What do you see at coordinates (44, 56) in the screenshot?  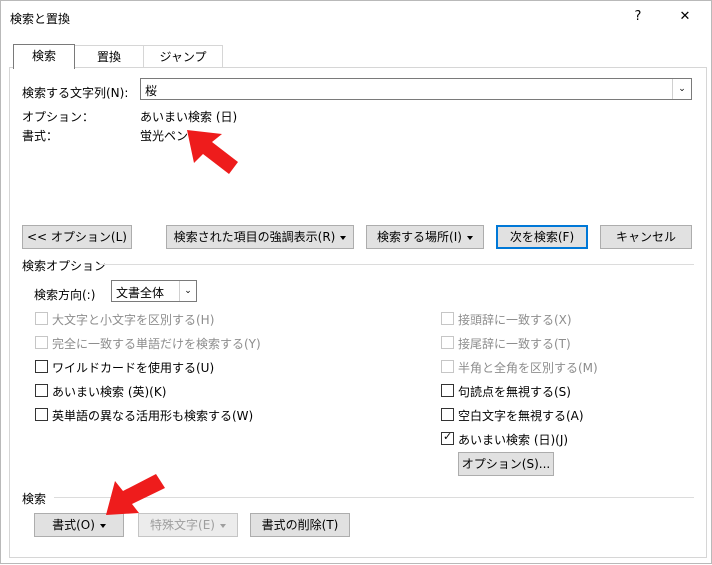 I see `tab-find: 検索` at bounding box center [44, 56].